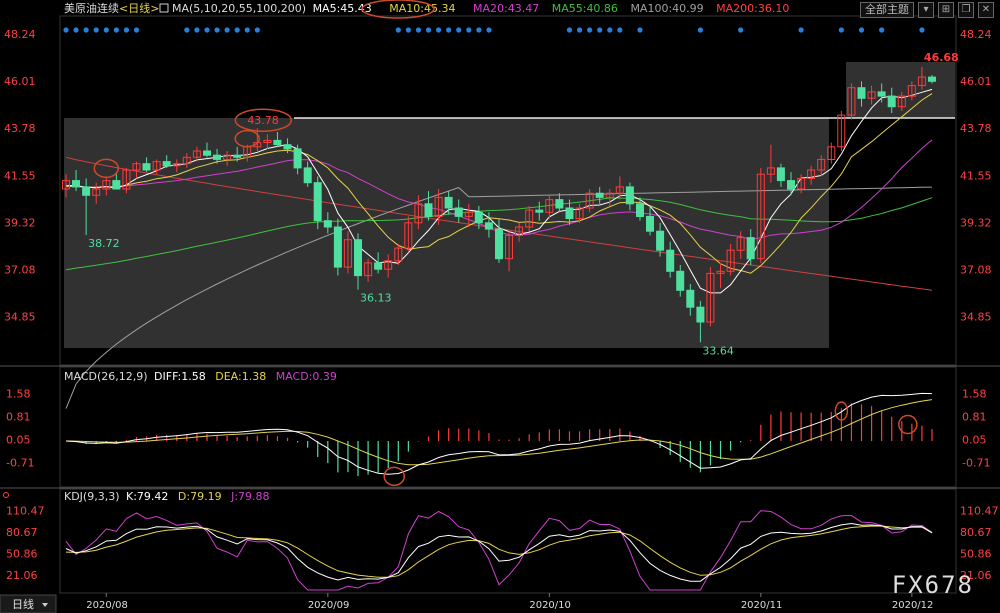 This screenshot has width=1000, height=613. I want to click on window-toolbar: 全部主题 ▾ ⊞ ❐ ✕, so click(927, 10).